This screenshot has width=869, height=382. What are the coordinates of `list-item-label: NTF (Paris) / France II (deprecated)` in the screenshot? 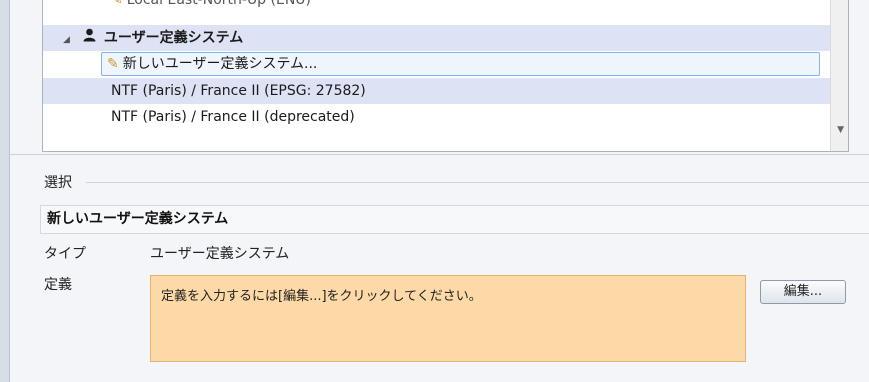 It's located at (233, 117).